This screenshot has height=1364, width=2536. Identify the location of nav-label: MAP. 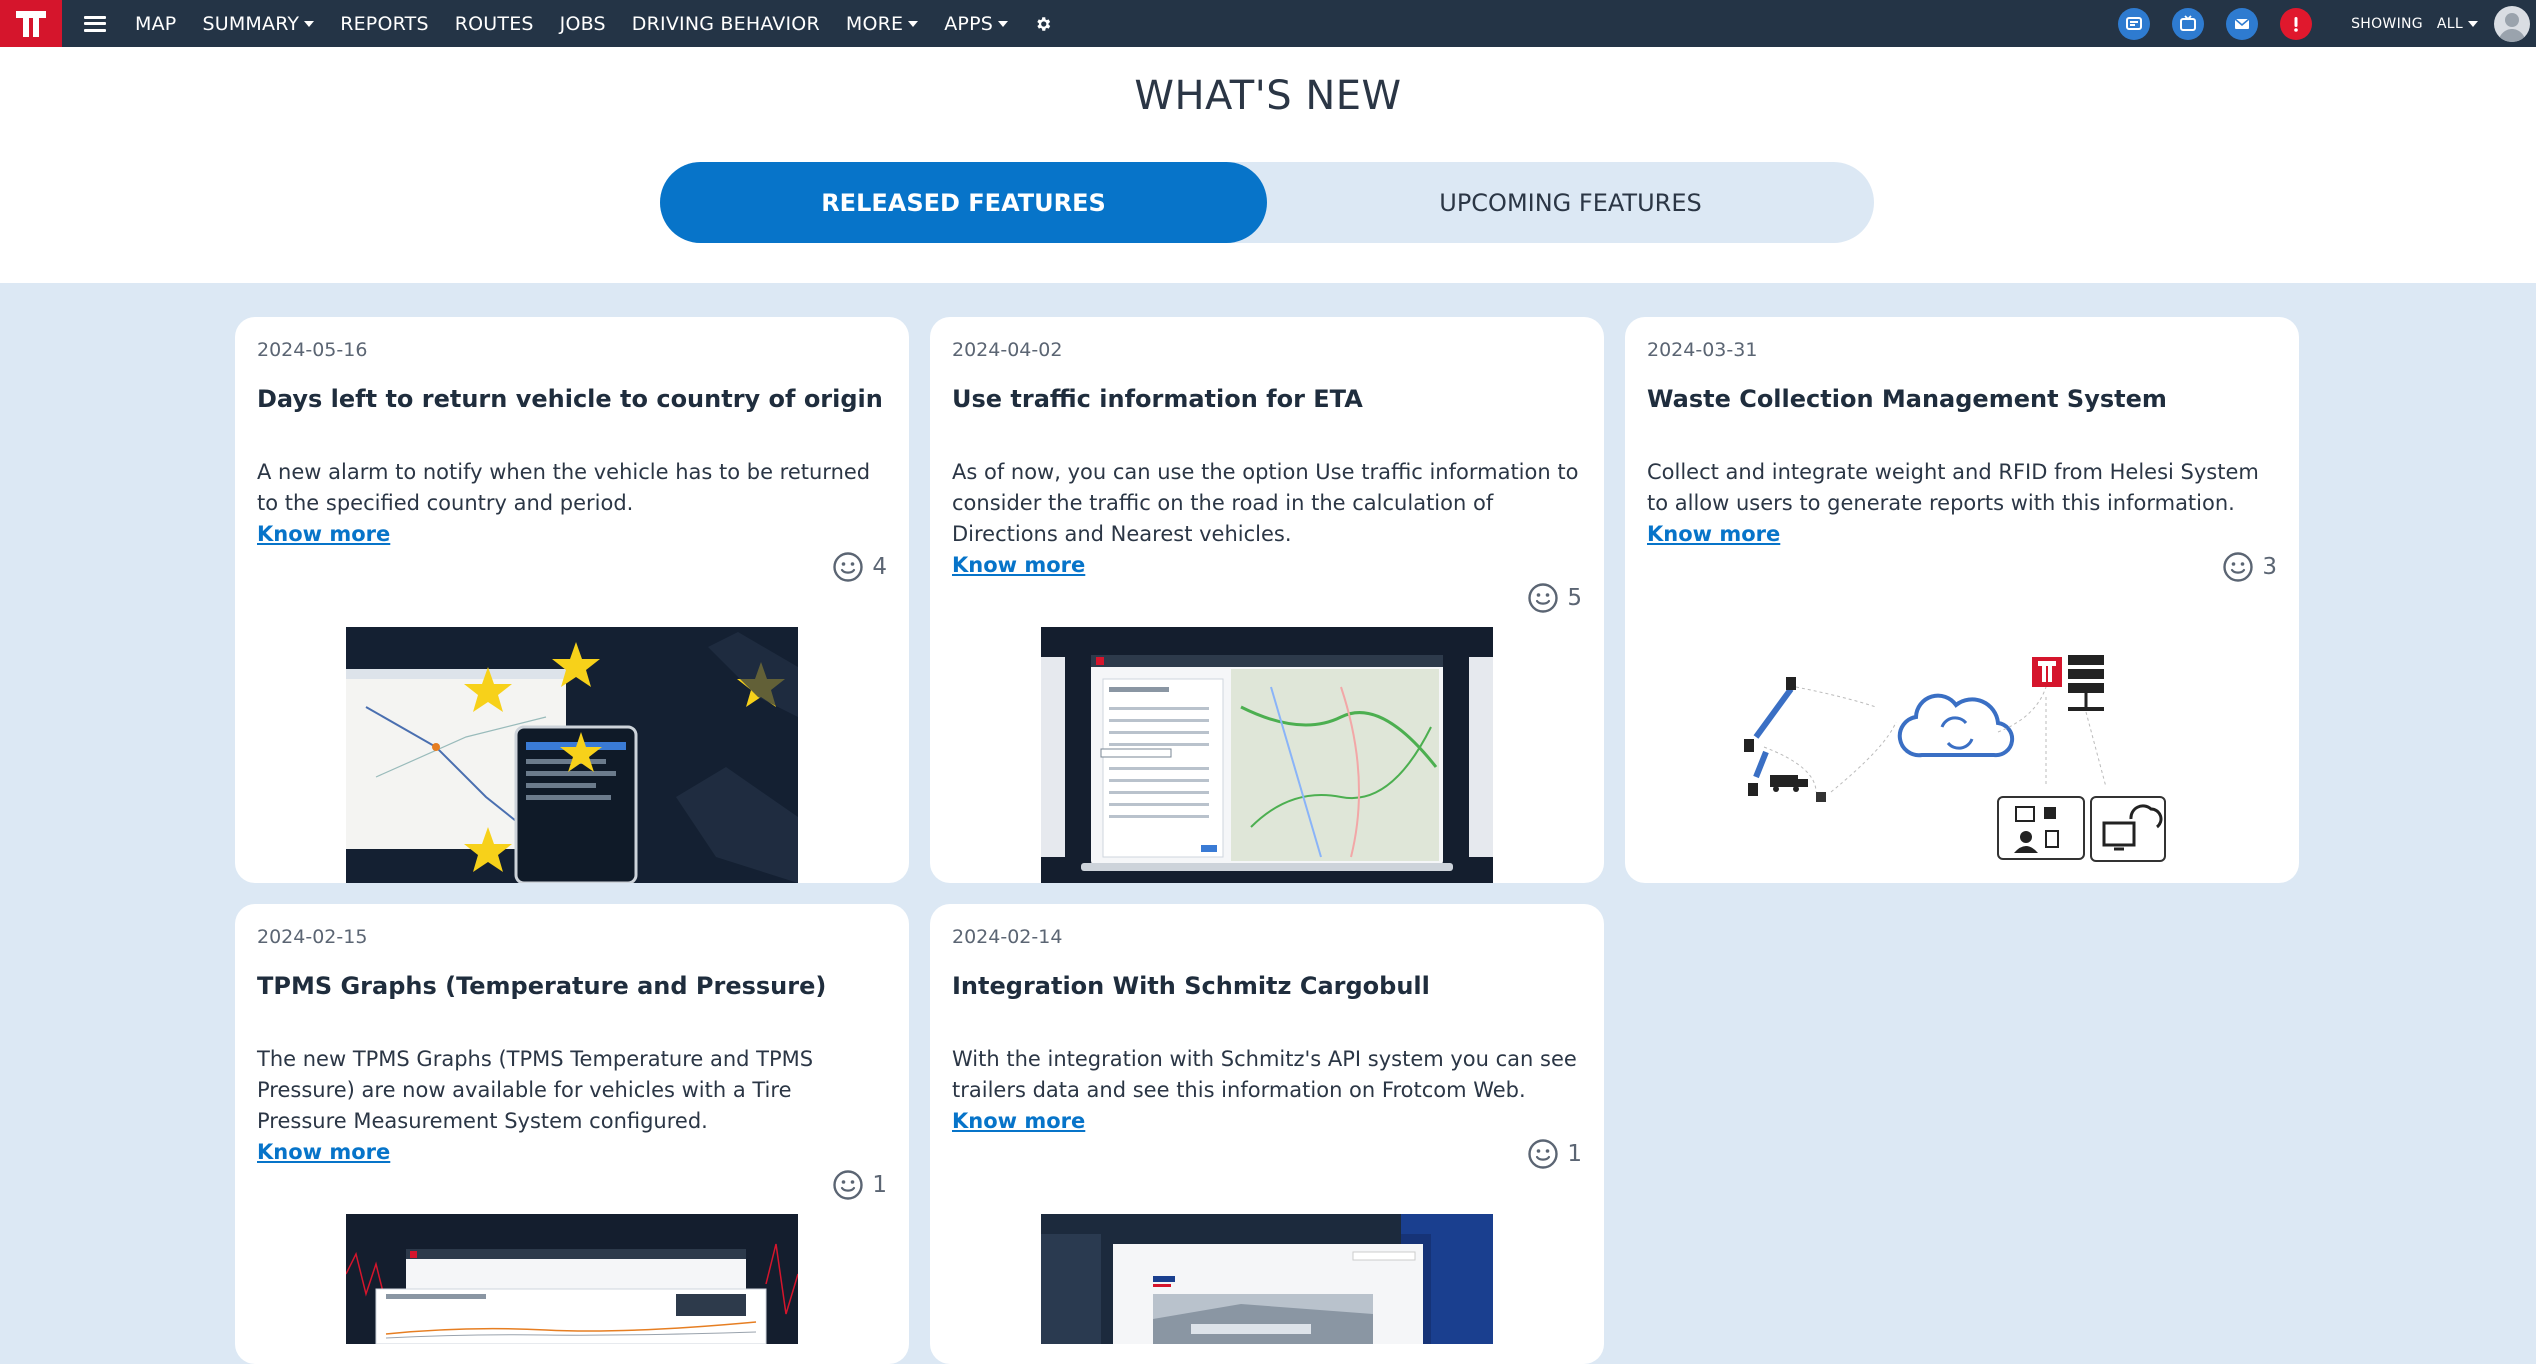
(156, 23).